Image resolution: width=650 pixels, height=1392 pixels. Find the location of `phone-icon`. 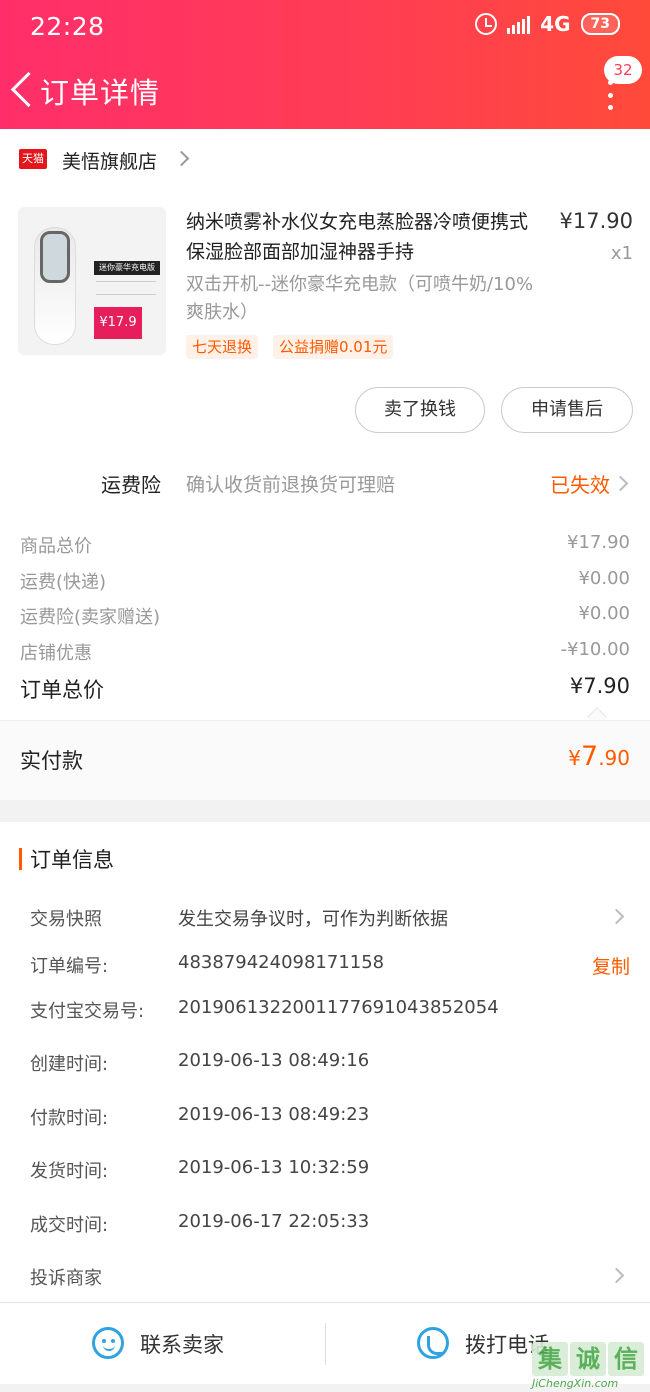

phone-icon is located at coordinates (433, 1343).